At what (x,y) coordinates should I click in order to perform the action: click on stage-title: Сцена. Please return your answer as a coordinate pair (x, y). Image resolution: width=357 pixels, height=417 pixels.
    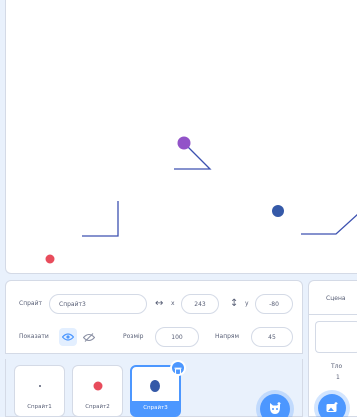
    Looking at the image, I should click on (336, 298).